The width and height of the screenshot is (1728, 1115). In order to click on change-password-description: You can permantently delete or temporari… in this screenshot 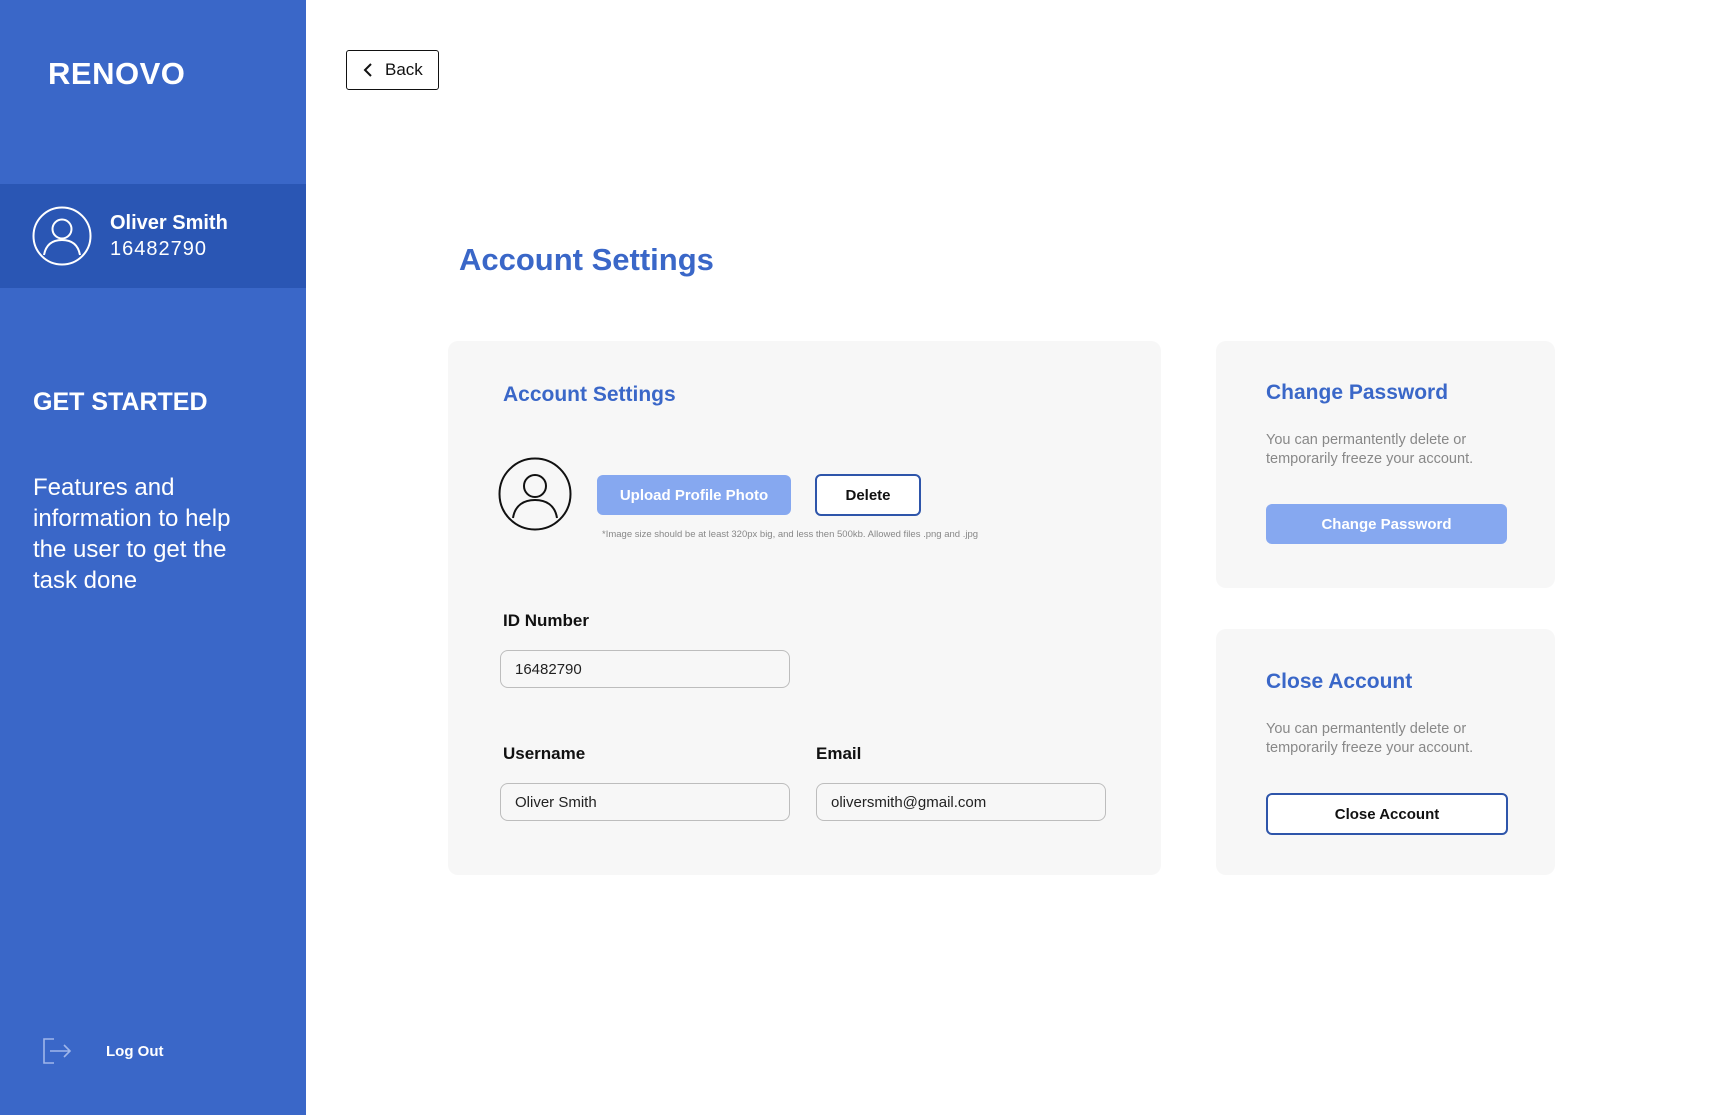, I will do `click(1370, 449)`.